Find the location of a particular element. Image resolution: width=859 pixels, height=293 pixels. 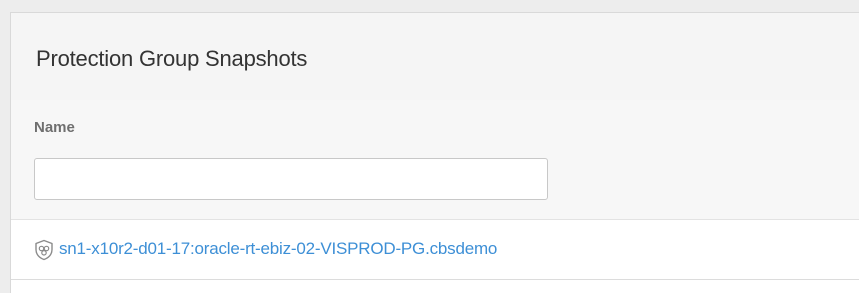

name-filter-label: Name is located at coordinates (54, 127).